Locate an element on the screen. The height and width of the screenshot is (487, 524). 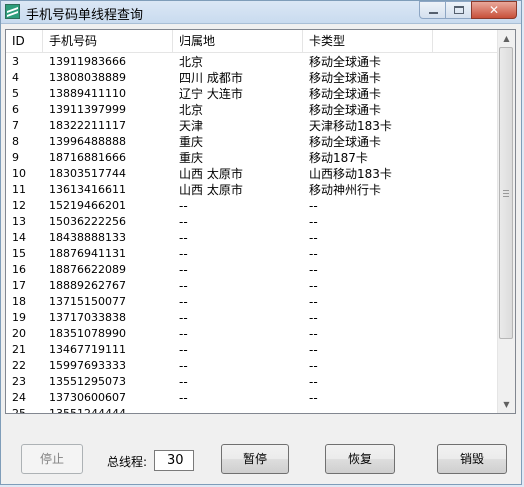
table-row: 15 18876941131 -- -- is located at coordinates (253, 254).